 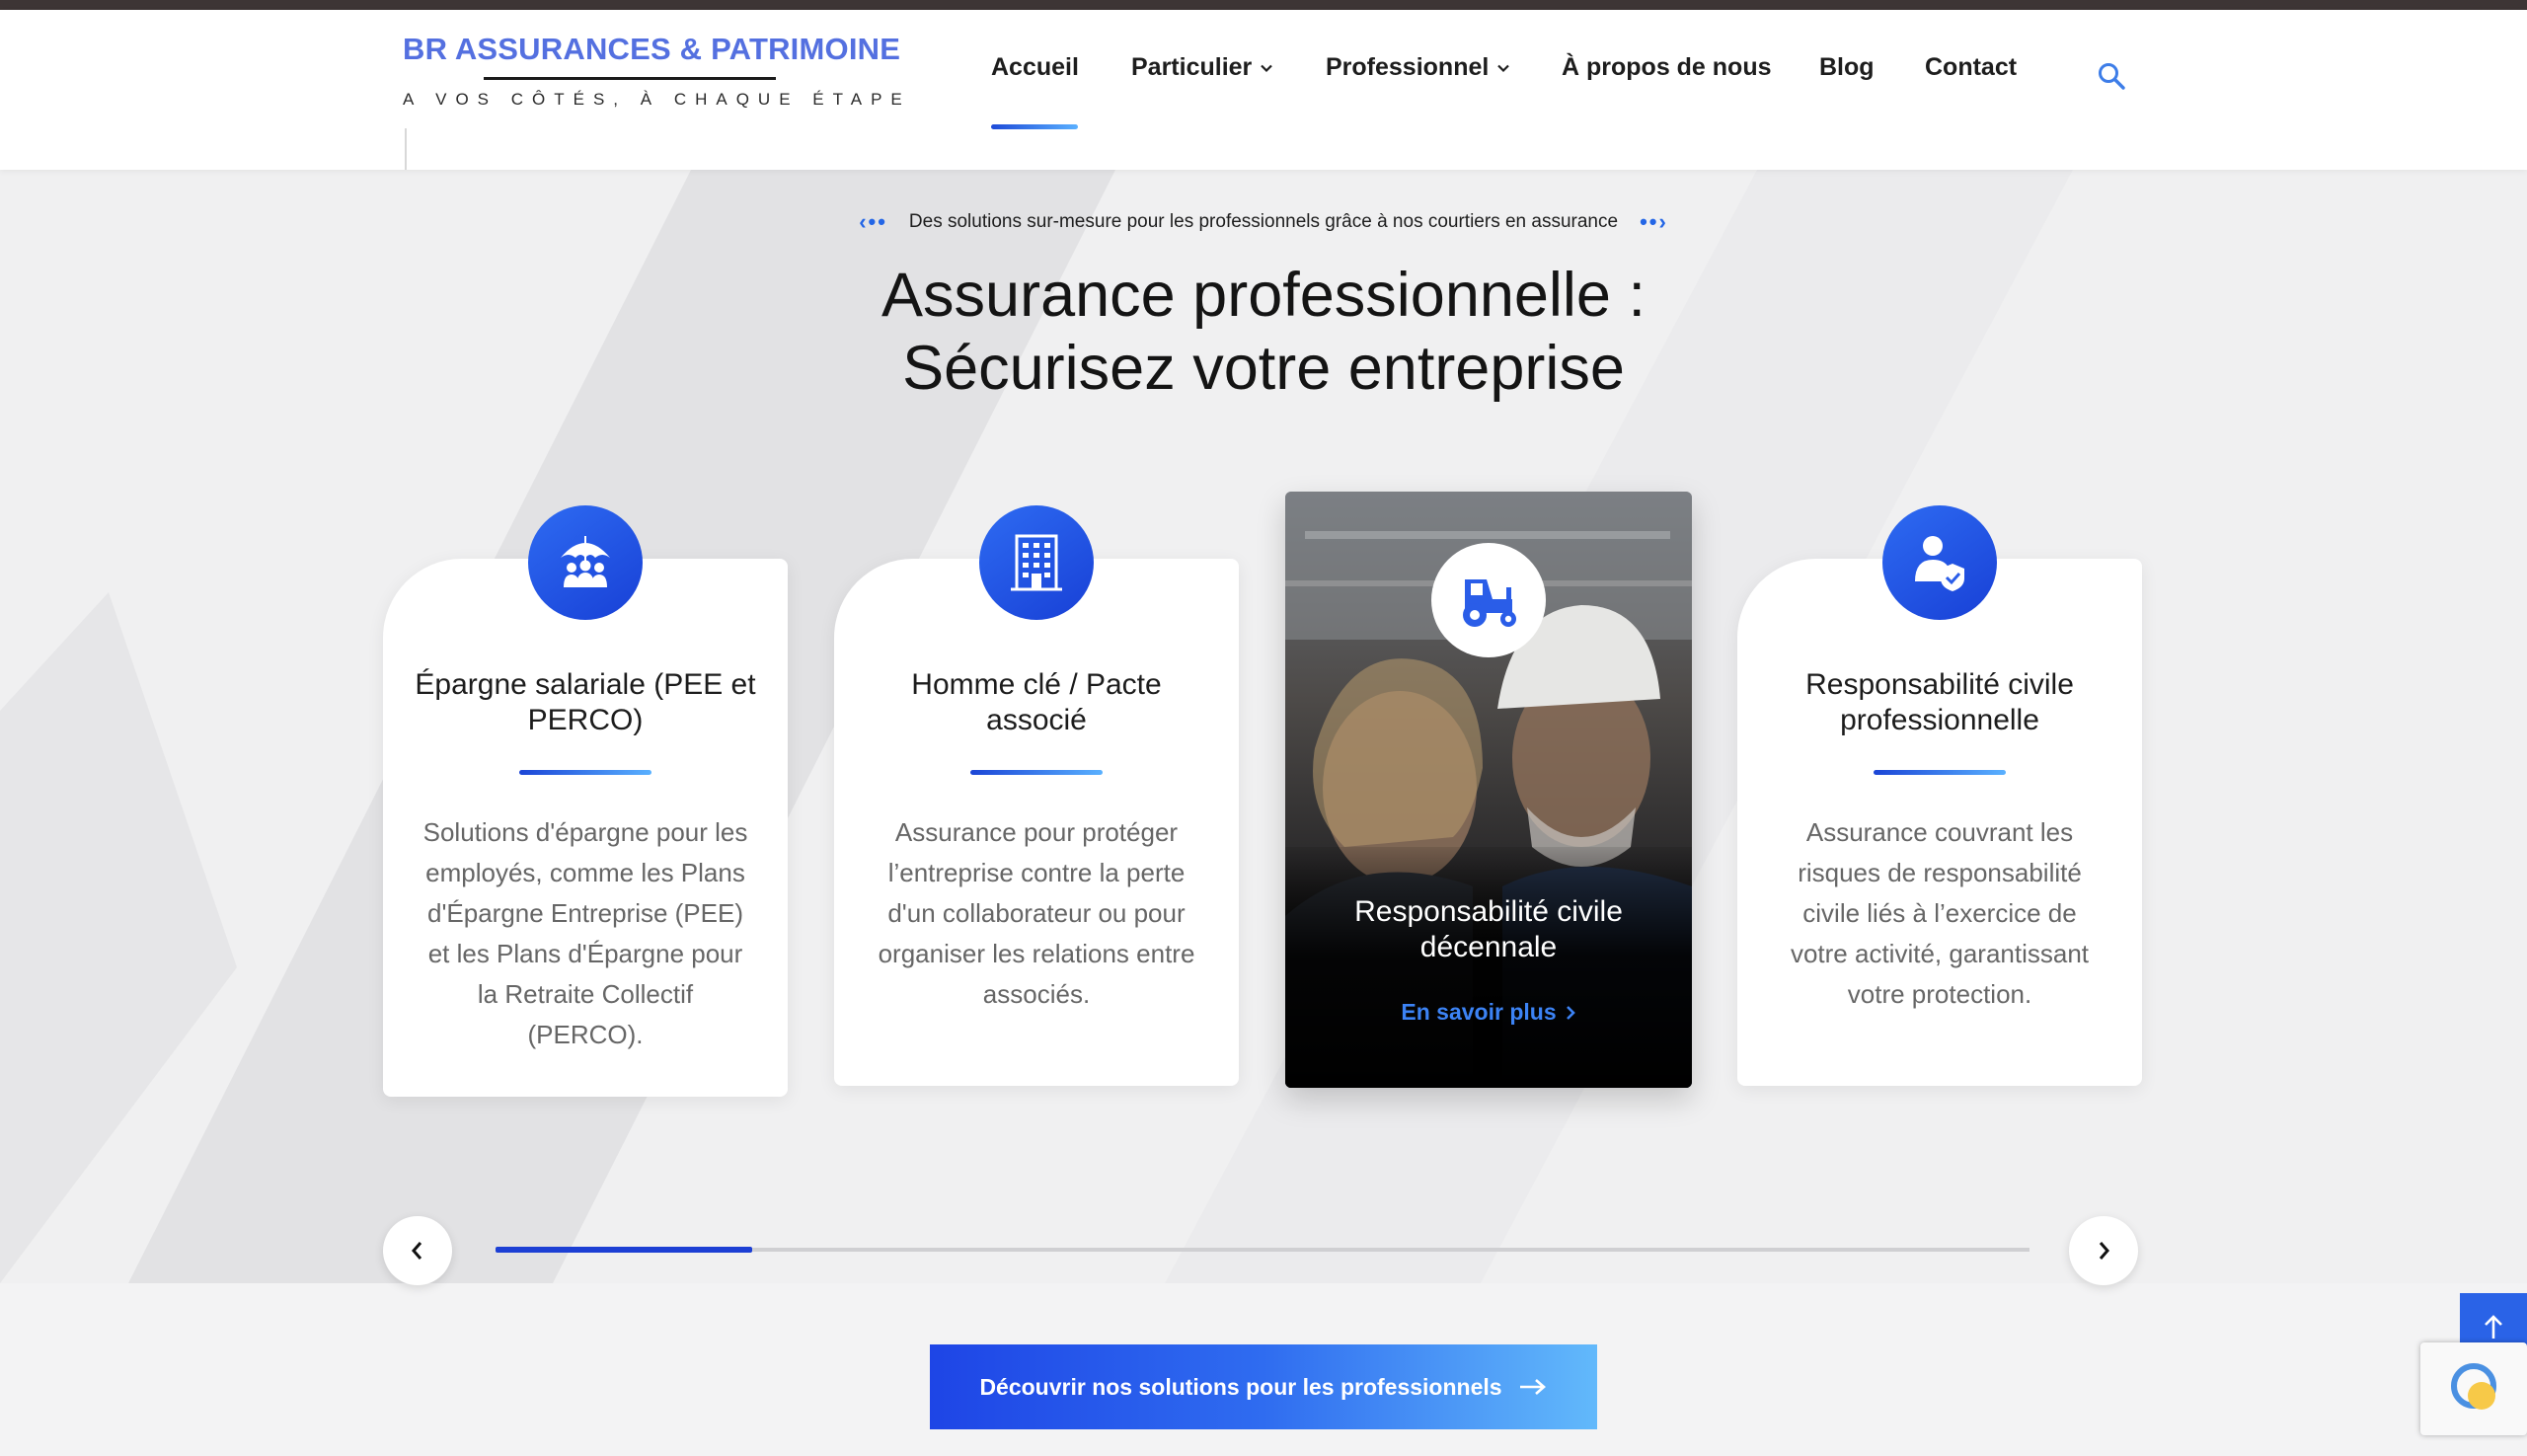 I want to click on logo-title: BR ASSURANCES & PATRIMOINE, so click(x=652, y=49).